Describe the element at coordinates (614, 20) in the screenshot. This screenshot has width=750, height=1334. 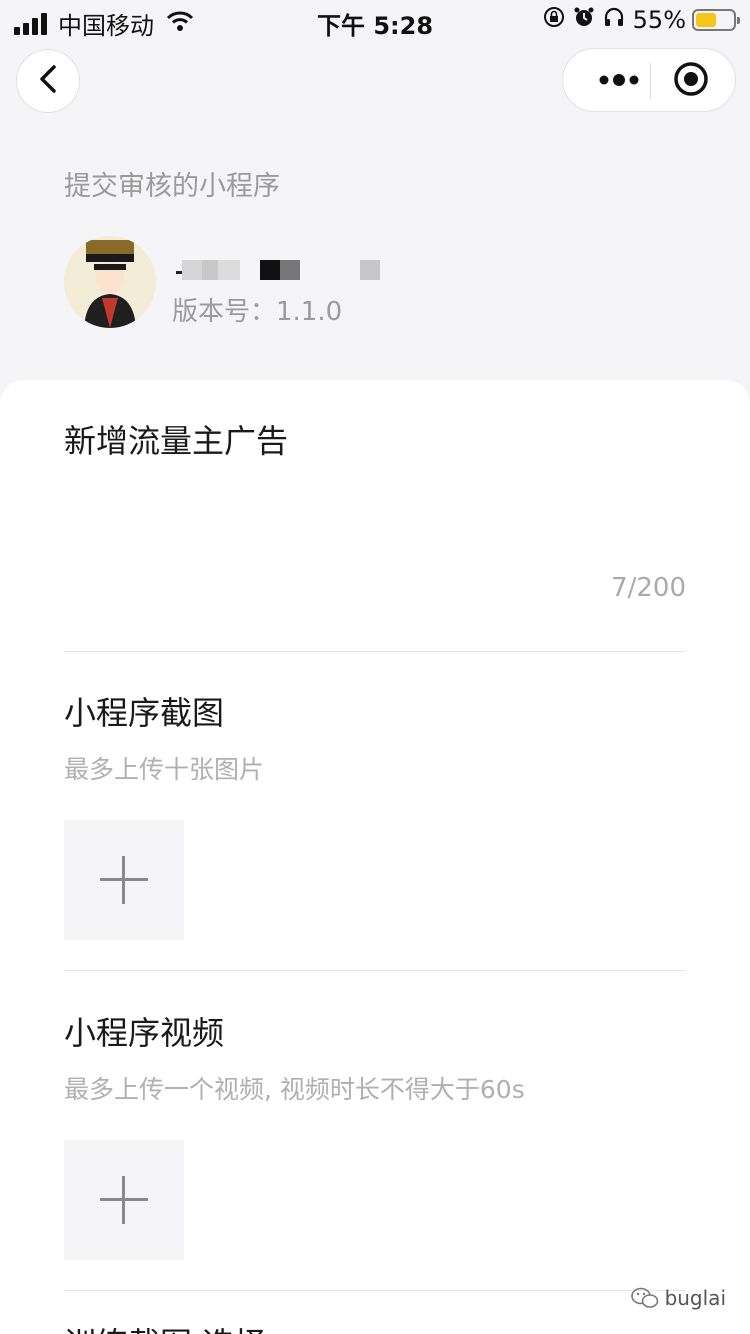
I see `headphones-icon` at that location.